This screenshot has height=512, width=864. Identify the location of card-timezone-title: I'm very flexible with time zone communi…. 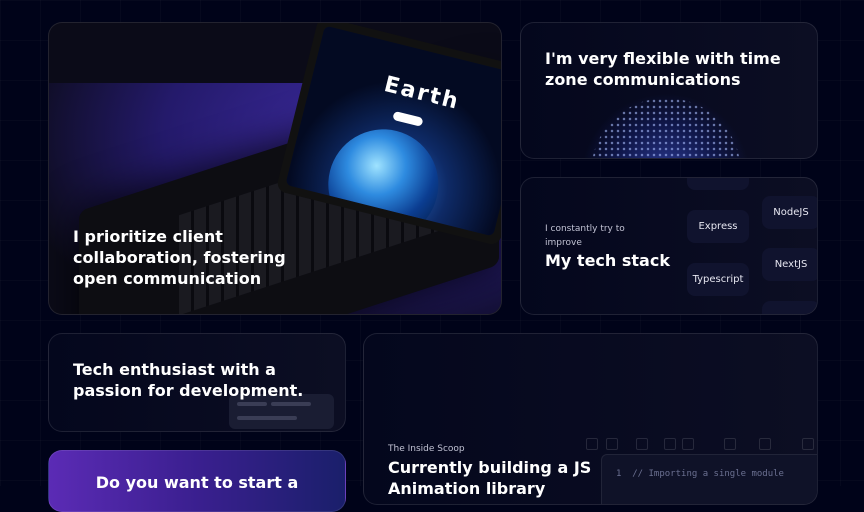
(663, 69).